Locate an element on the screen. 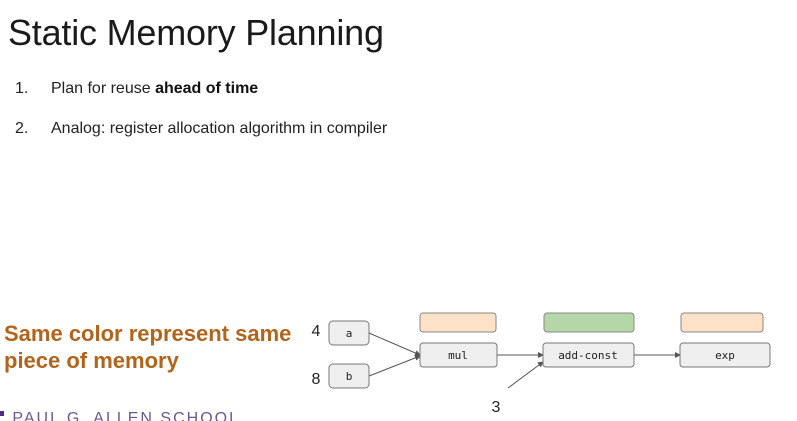 This screenshot has height=421, width=797. computation-graph: a b mul add-const exp 4 8 3 is located at coordinates (541, 364).